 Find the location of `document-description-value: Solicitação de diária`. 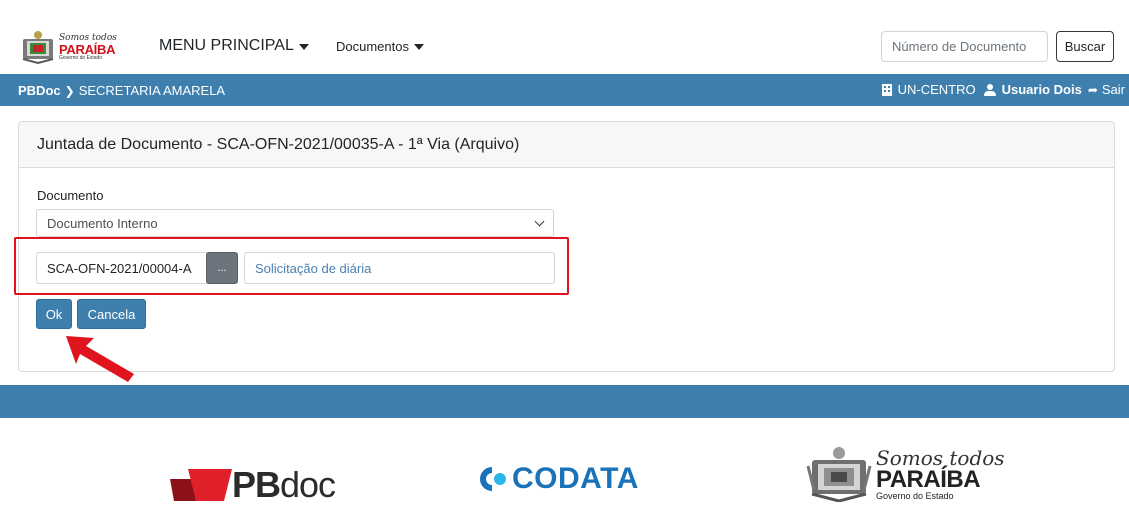

document-description-value: Solicitação de diária is located at coordinates (313, 268).